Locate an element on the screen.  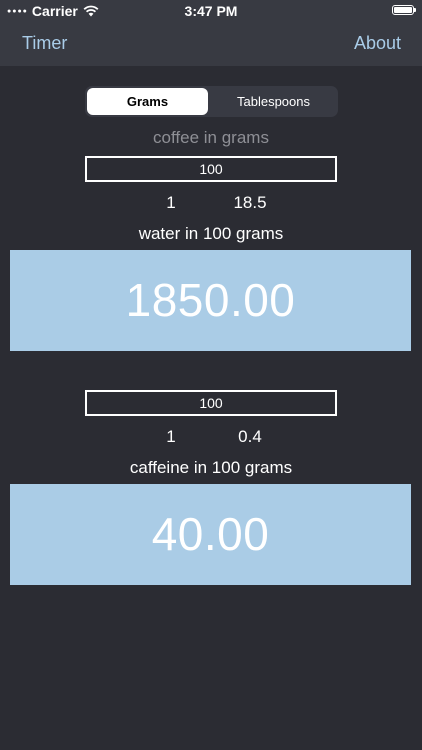
coffee-label: coffee in grams is located at coordinates (211, 137).